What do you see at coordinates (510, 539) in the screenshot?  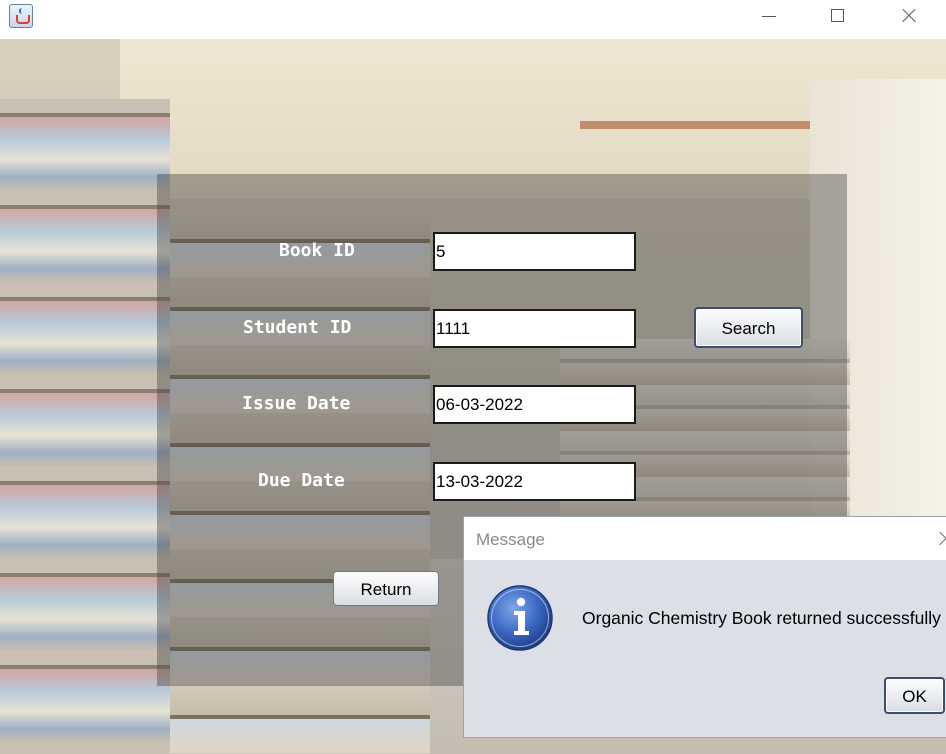 I see `dialog-title: Message` at bounding box center [510, 539].